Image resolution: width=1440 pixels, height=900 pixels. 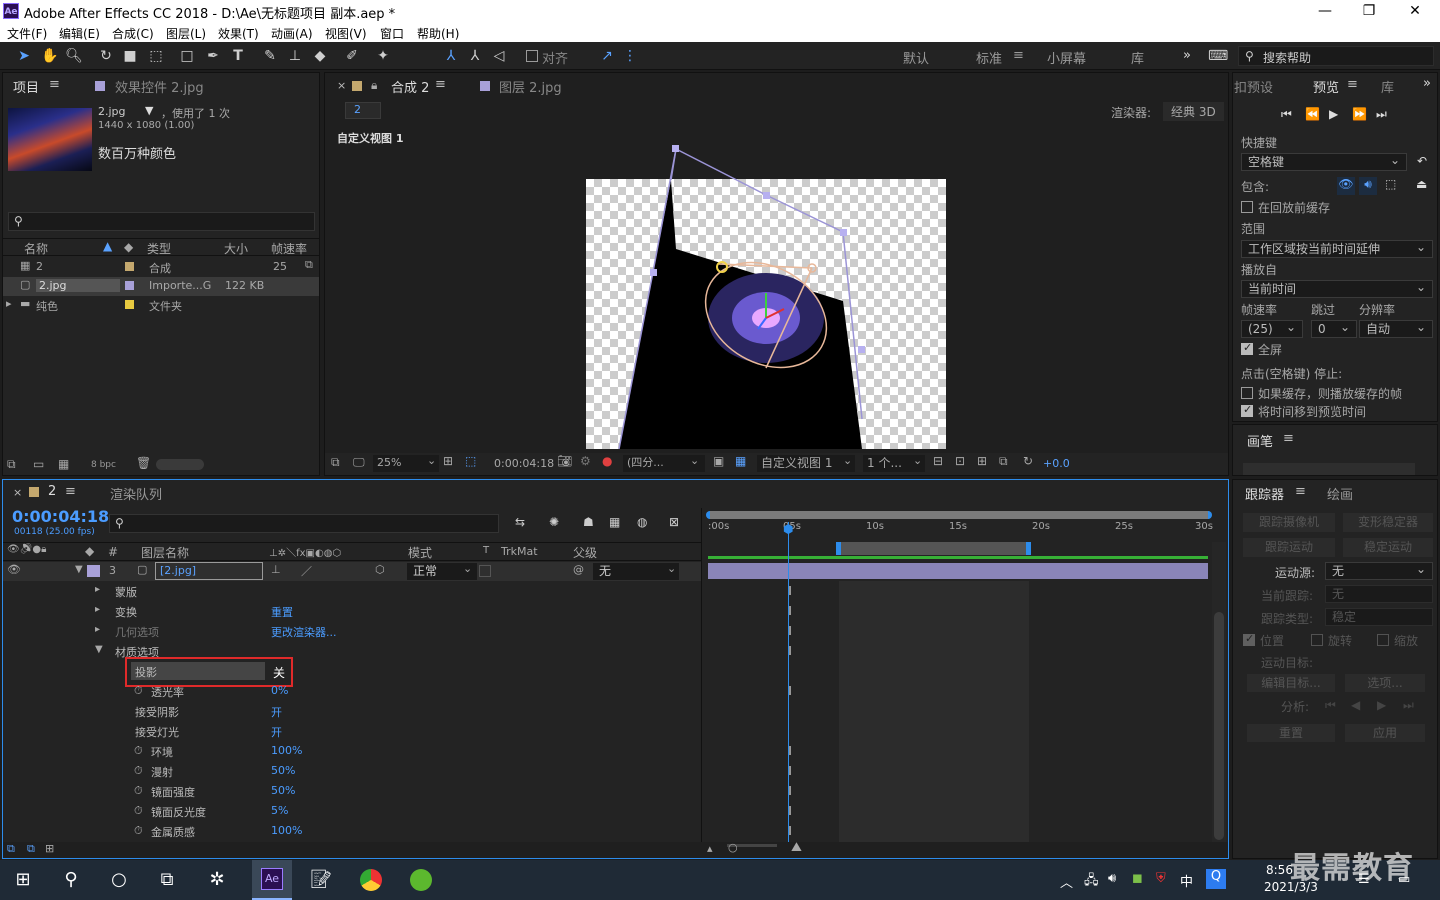 I want to click on workspace-library: 库, so click(x=1137, y=57).